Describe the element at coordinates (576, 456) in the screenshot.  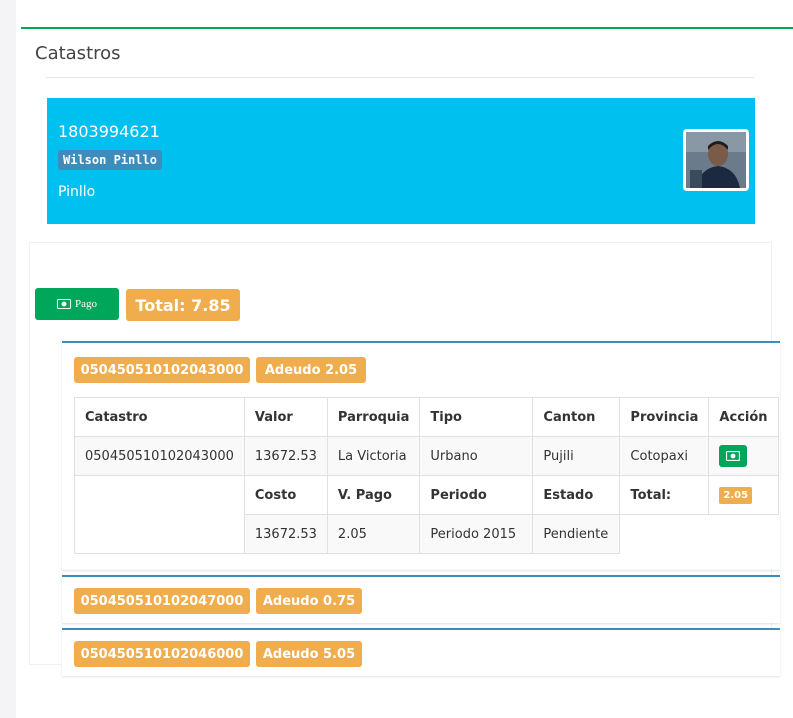
I see `cell-canton: Pujili` at that location.